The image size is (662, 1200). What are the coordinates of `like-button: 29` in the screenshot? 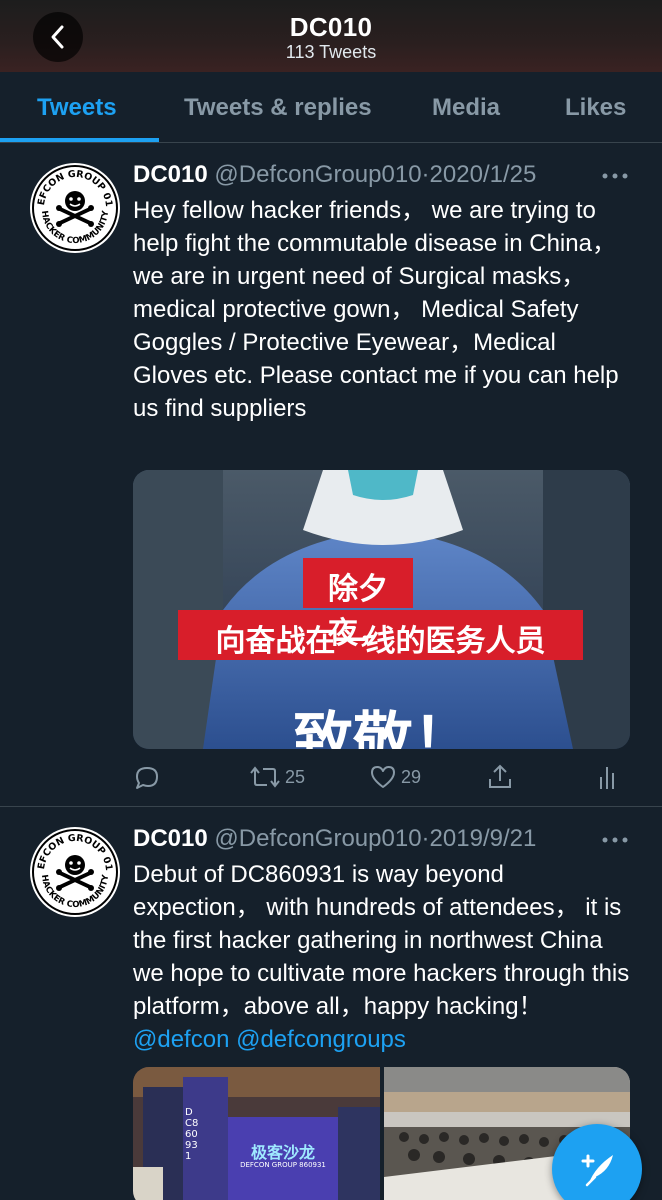 It's located at (395, 777).